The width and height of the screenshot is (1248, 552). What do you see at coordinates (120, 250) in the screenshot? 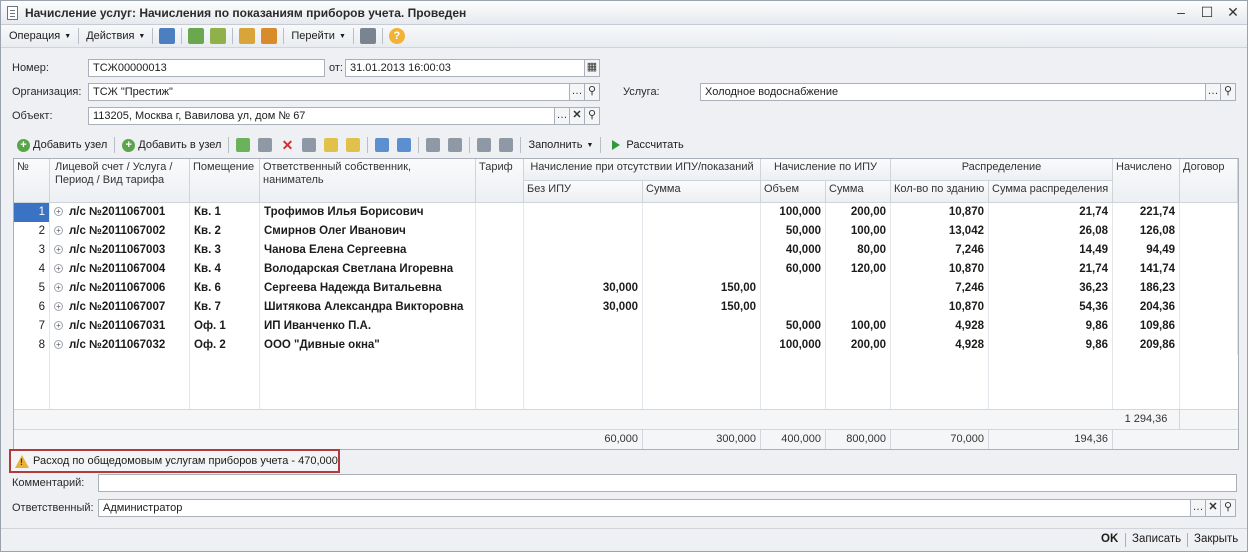
I see `cell-account: + л/с №2011067003` at bounding box center [120, 250].